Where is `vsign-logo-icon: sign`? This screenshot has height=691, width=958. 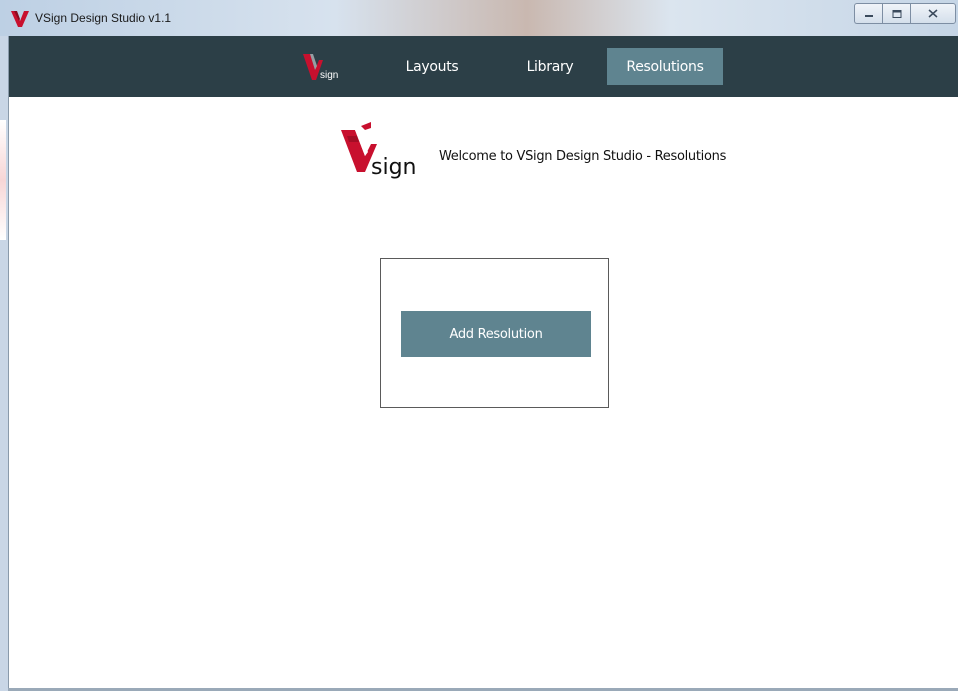 vsign-logo-icon: sign is located at coordinates (320, 67).